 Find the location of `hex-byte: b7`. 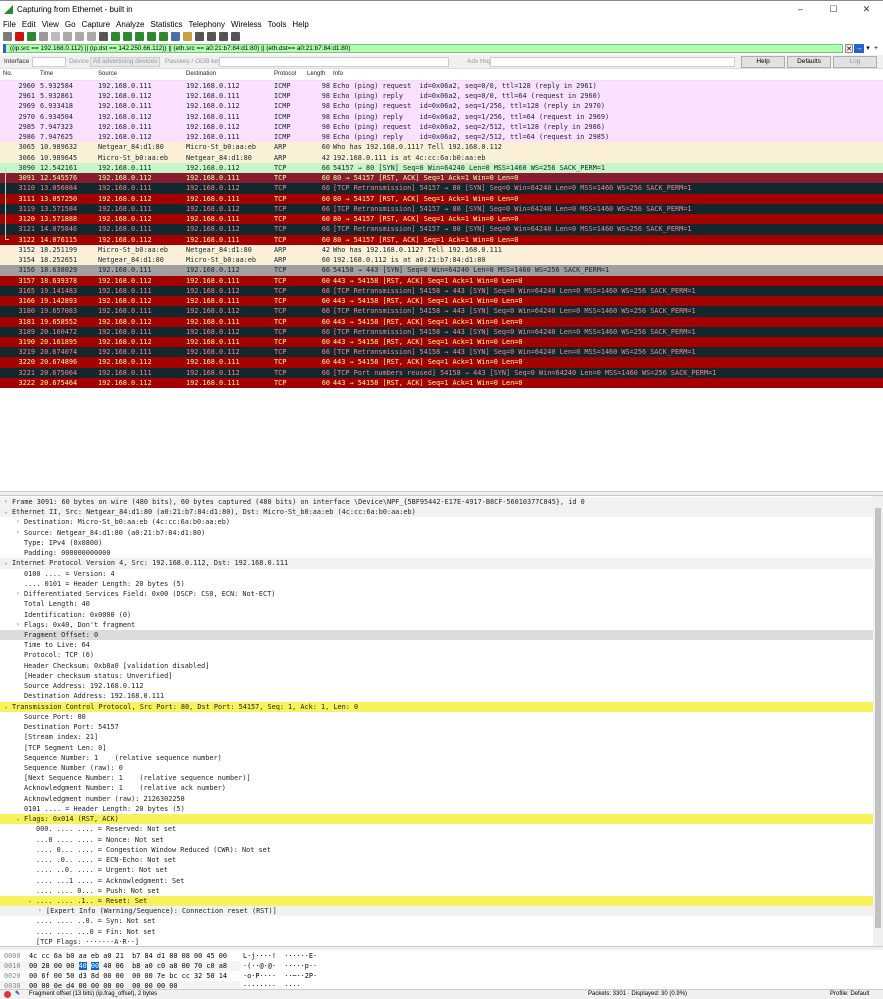

hex-byte: b7 is located at coordinates (136, 956).